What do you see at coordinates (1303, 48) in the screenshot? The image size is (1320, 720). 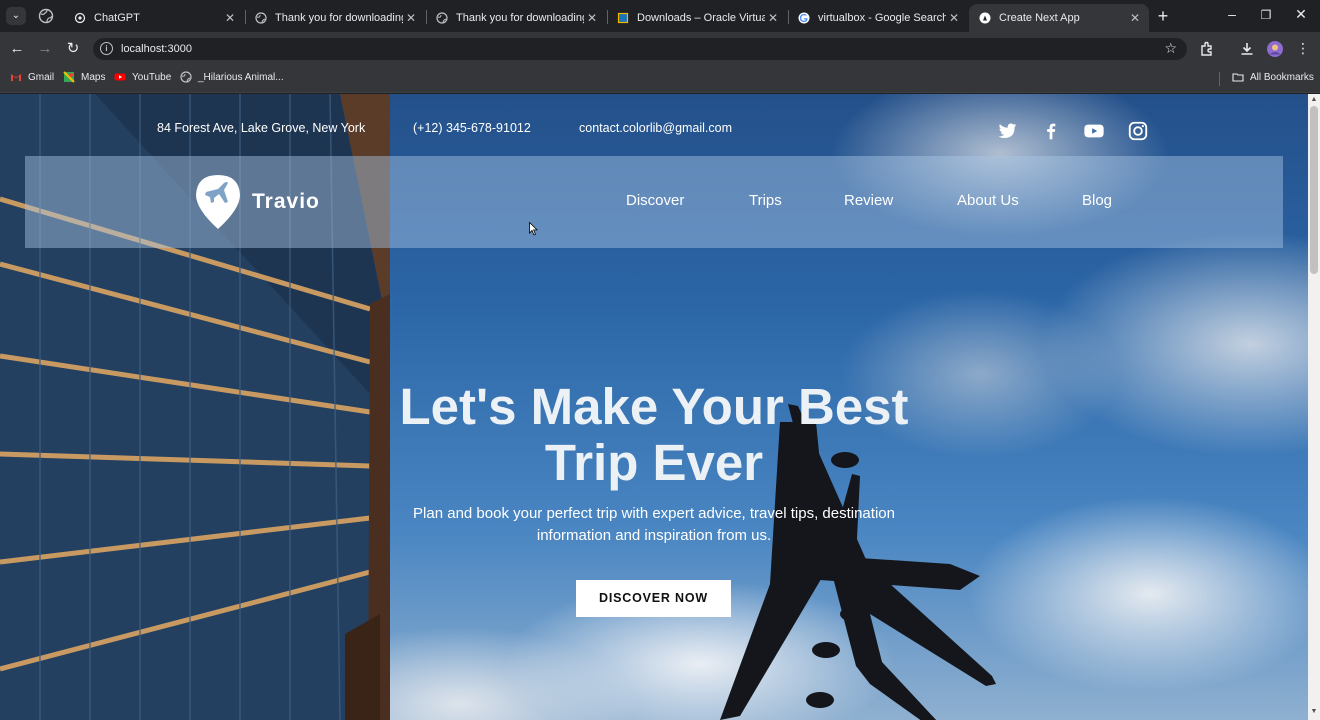 I see `browser-menu-icon: ⋮` at bounding box center [1303, 48].